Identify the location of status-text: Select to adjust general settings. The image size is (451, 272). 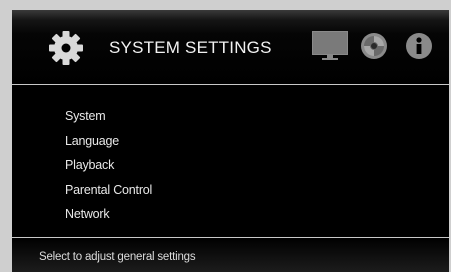
(117, 257).